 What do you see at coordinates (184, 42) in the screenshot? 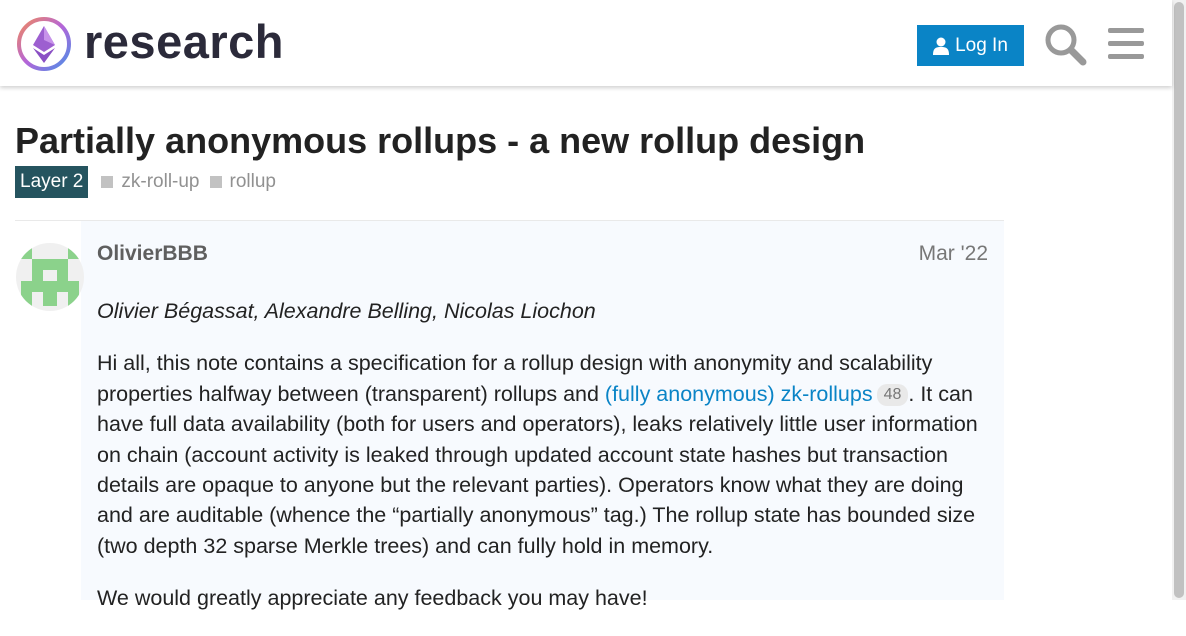
I see `site-logo-text: research` at bounding box center [184, 42].